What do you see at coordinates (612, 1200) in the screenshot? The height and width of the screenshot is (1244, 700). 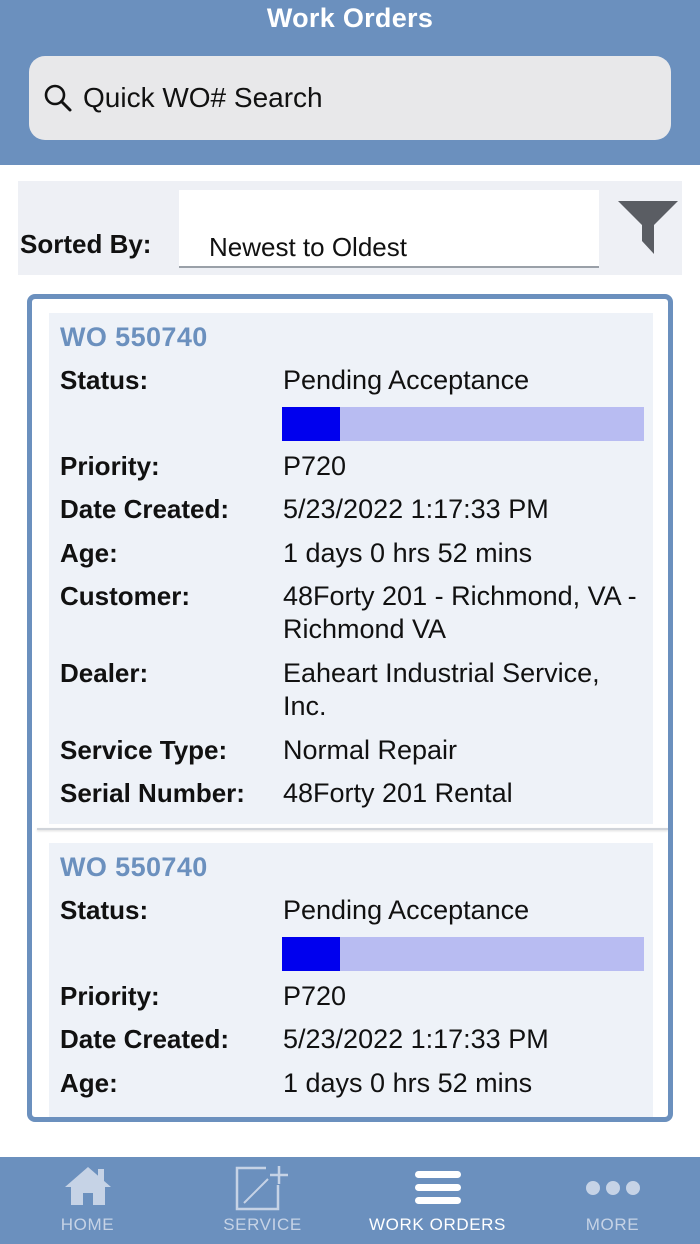 I see `tab-more: MORE` at bounding box center [612, 1200].